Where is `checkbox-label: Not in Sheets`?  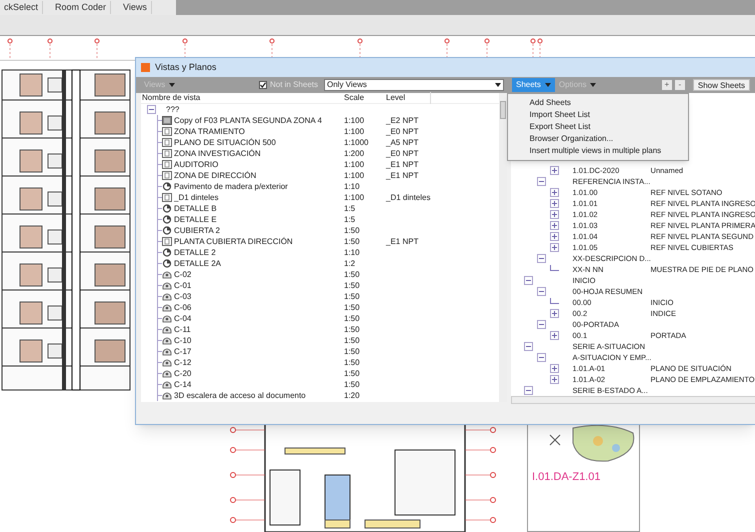 checkbox-label: Not in Sheets is located at coordinates (294, 85).